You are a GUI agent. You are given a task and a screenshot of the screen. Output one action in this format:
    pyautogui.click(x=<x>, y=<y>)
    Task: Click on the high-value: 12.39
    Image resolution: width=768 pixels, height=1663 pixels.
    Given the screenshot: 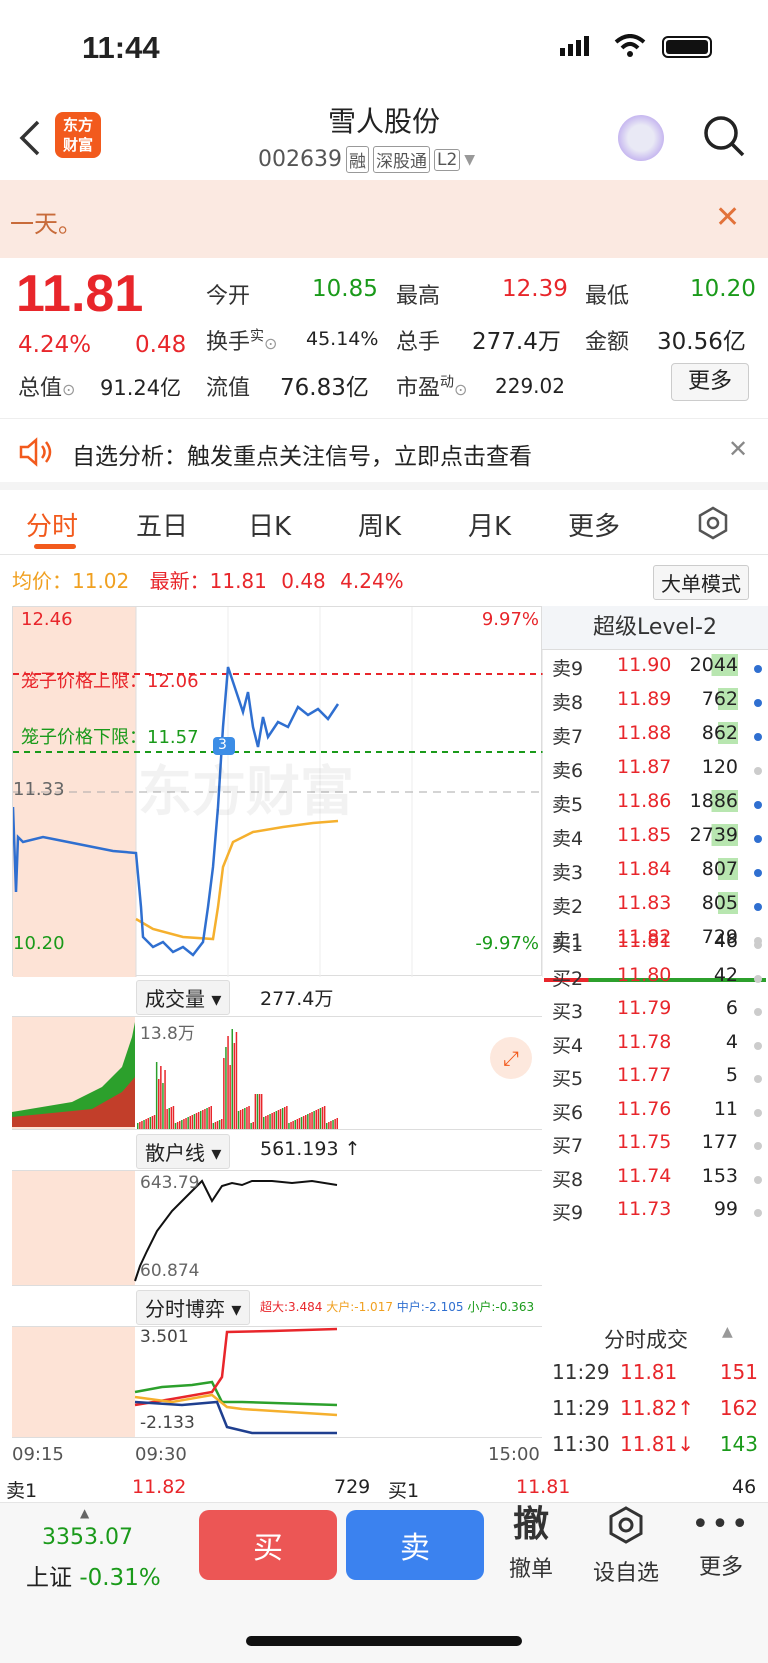 What is the action you would take?
    pyautogui.click(x=535, y=289)
    